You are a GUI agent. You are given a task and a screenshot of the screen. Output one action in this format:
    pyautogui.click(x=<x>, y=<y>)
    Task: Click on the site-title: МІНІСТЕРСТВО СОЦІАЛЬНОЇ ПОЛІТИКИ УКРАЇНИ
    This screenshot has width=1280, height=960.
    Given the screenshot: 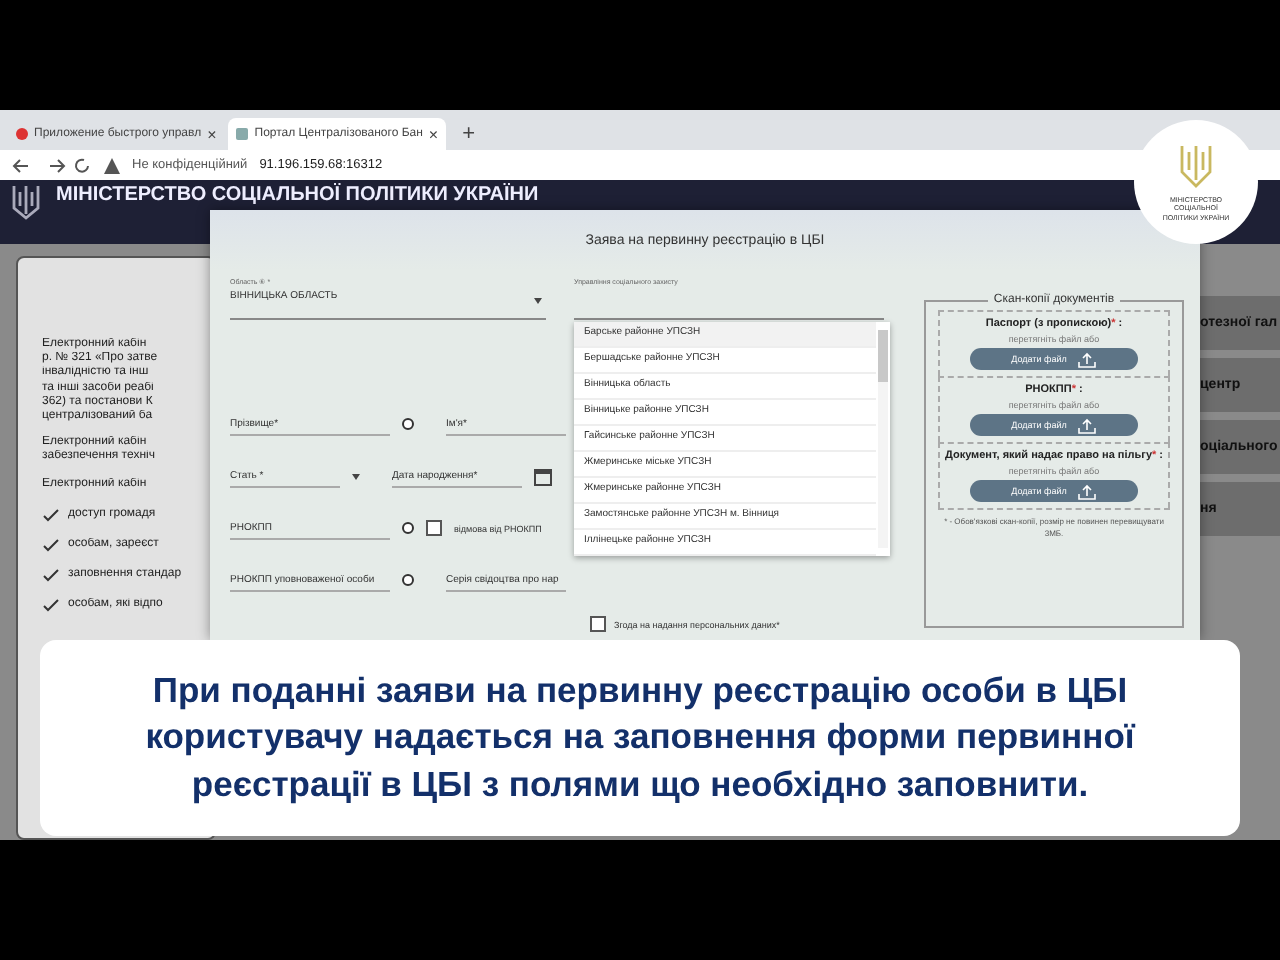 What is the action you would take?
    pyautogui.click(x=297, y=195)
    